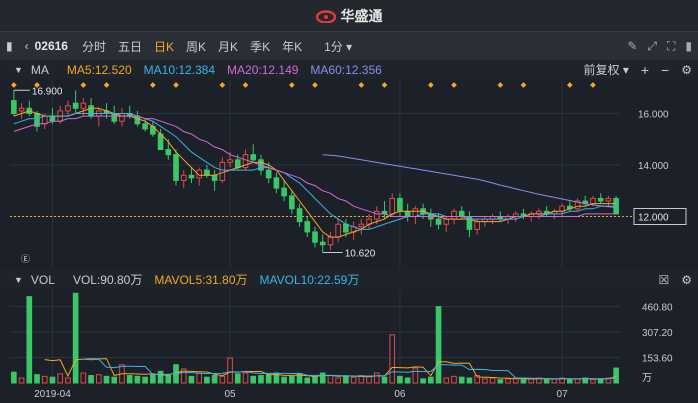 This screenshot has width=698, height=403. What do you see at coordinates (663, 280) in the screenshot?
I see `close-icon: ☒` at bounding box center [663, 280].